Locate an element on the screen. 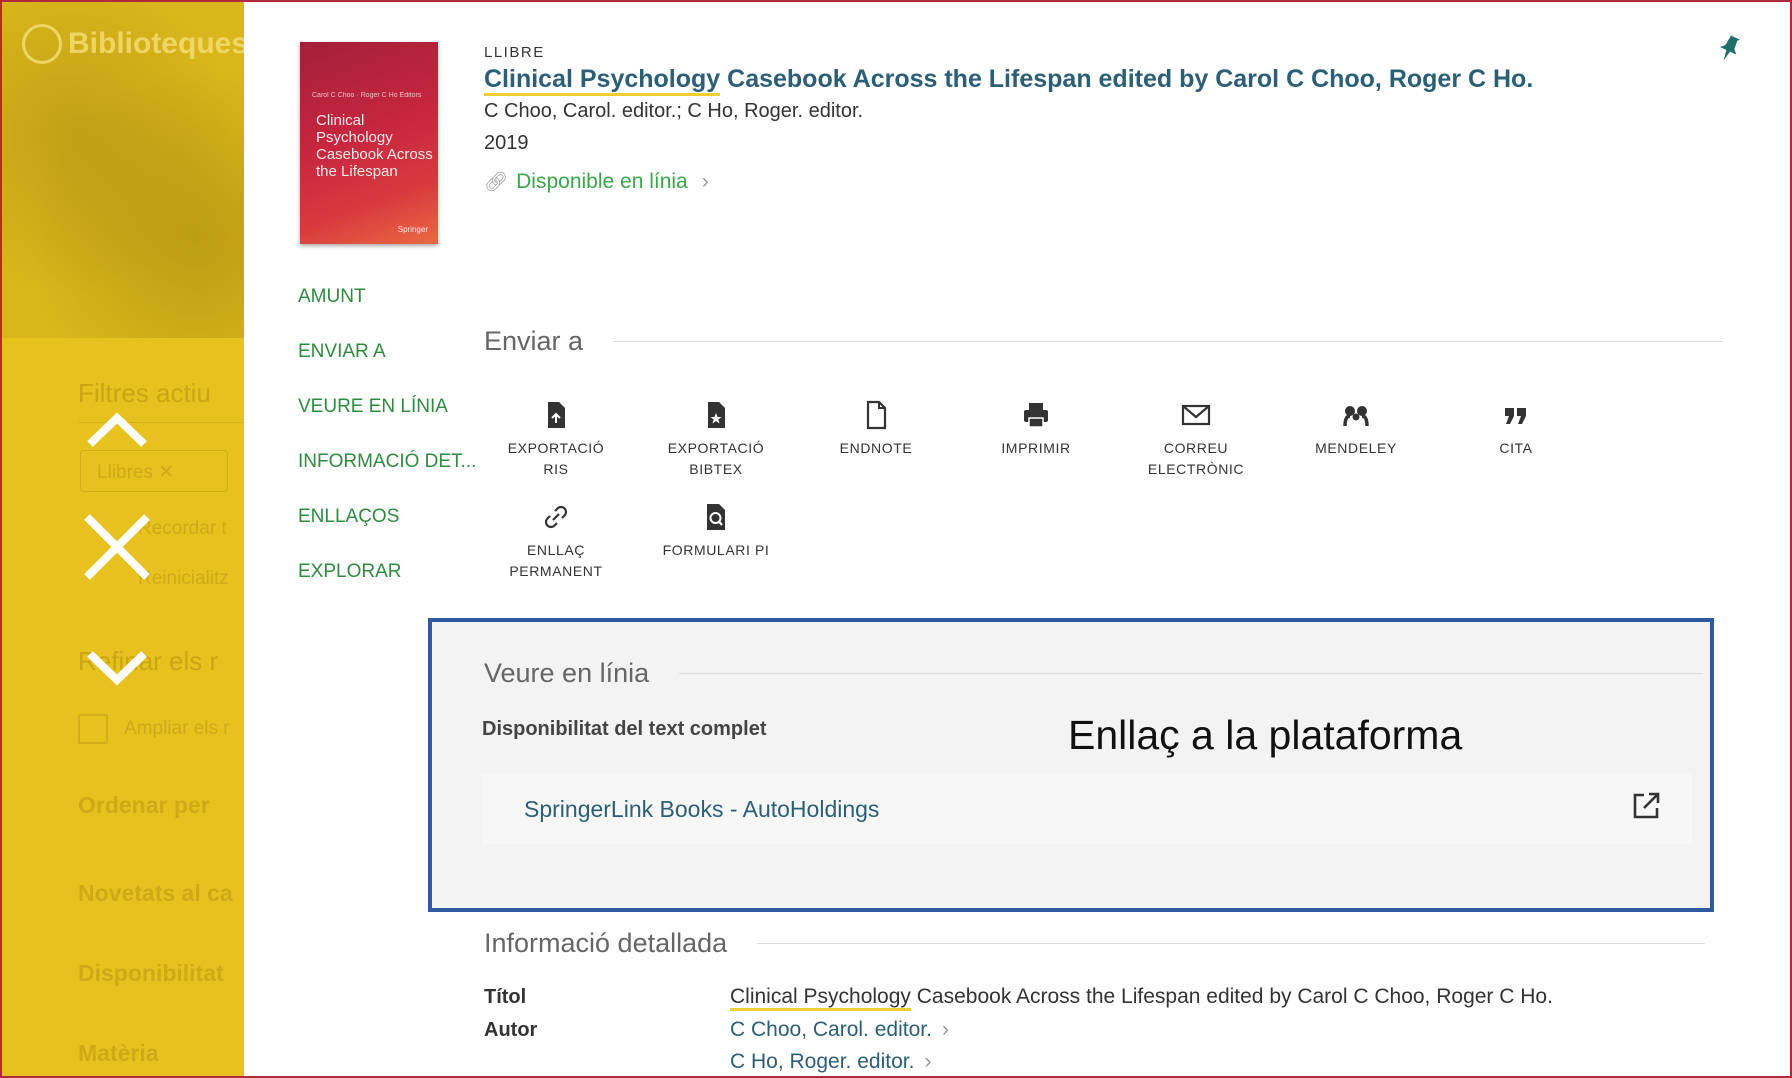 The height and width of the screenshot is (1078, 1792). new-label: Novetats al ca is located at coordinates (155, 893).